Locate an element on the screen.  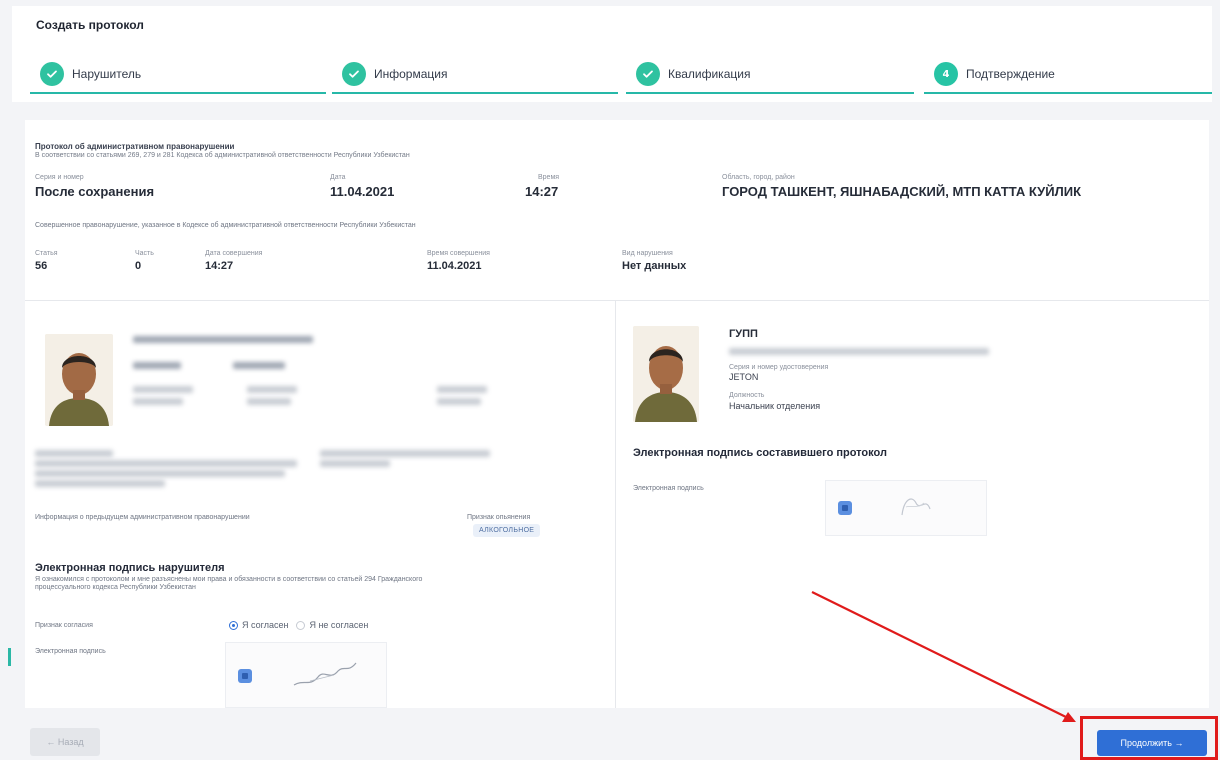
violator-photo is located at coordinates (79, 380).